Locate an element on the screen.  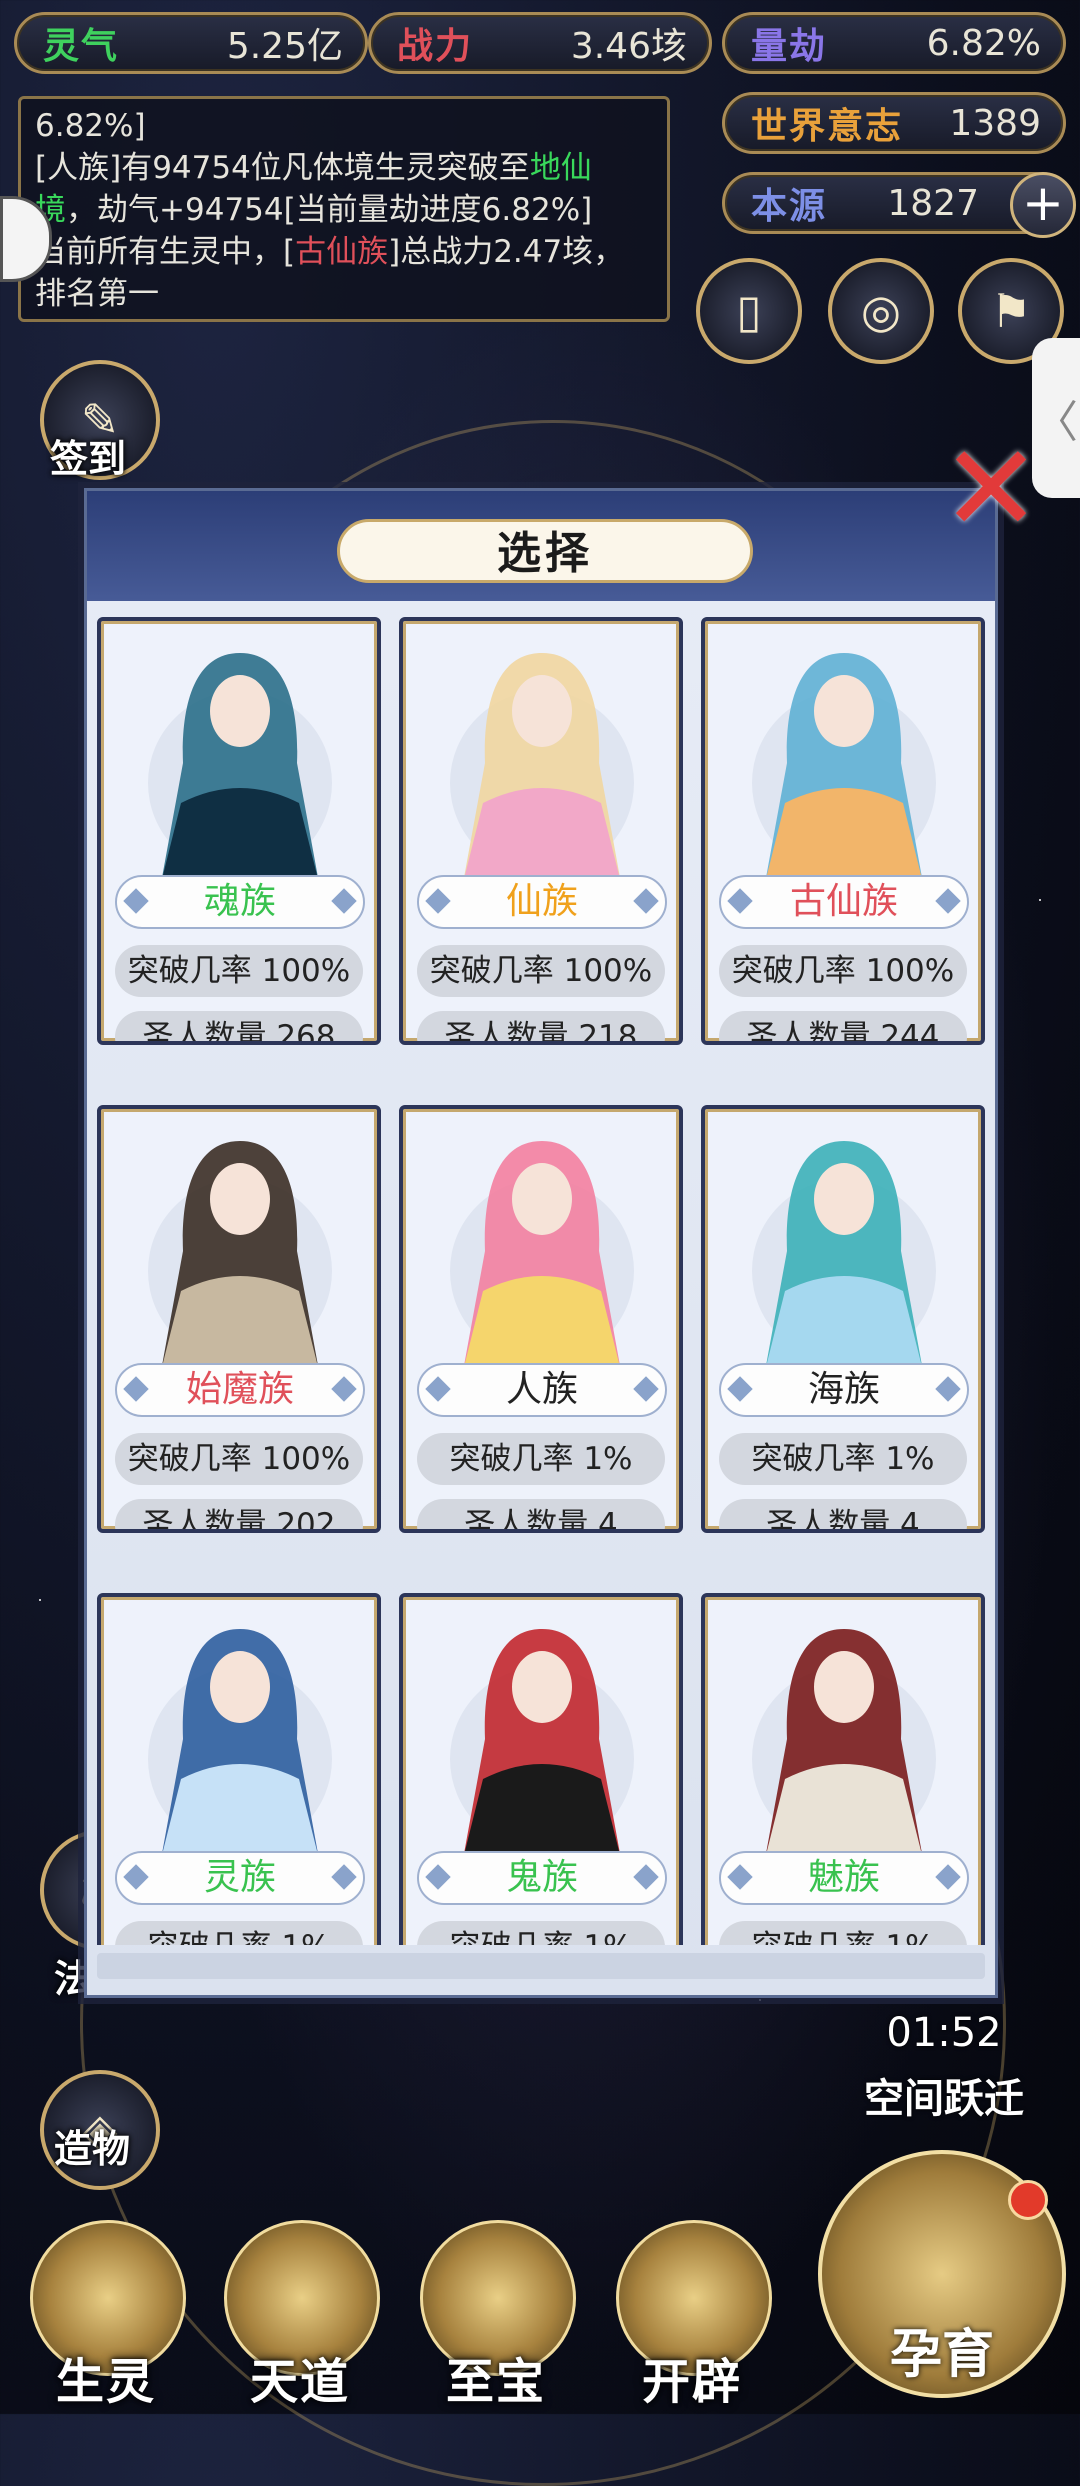
race-card: 魅族突破几率 1% is located at coordinates (843, 1769).